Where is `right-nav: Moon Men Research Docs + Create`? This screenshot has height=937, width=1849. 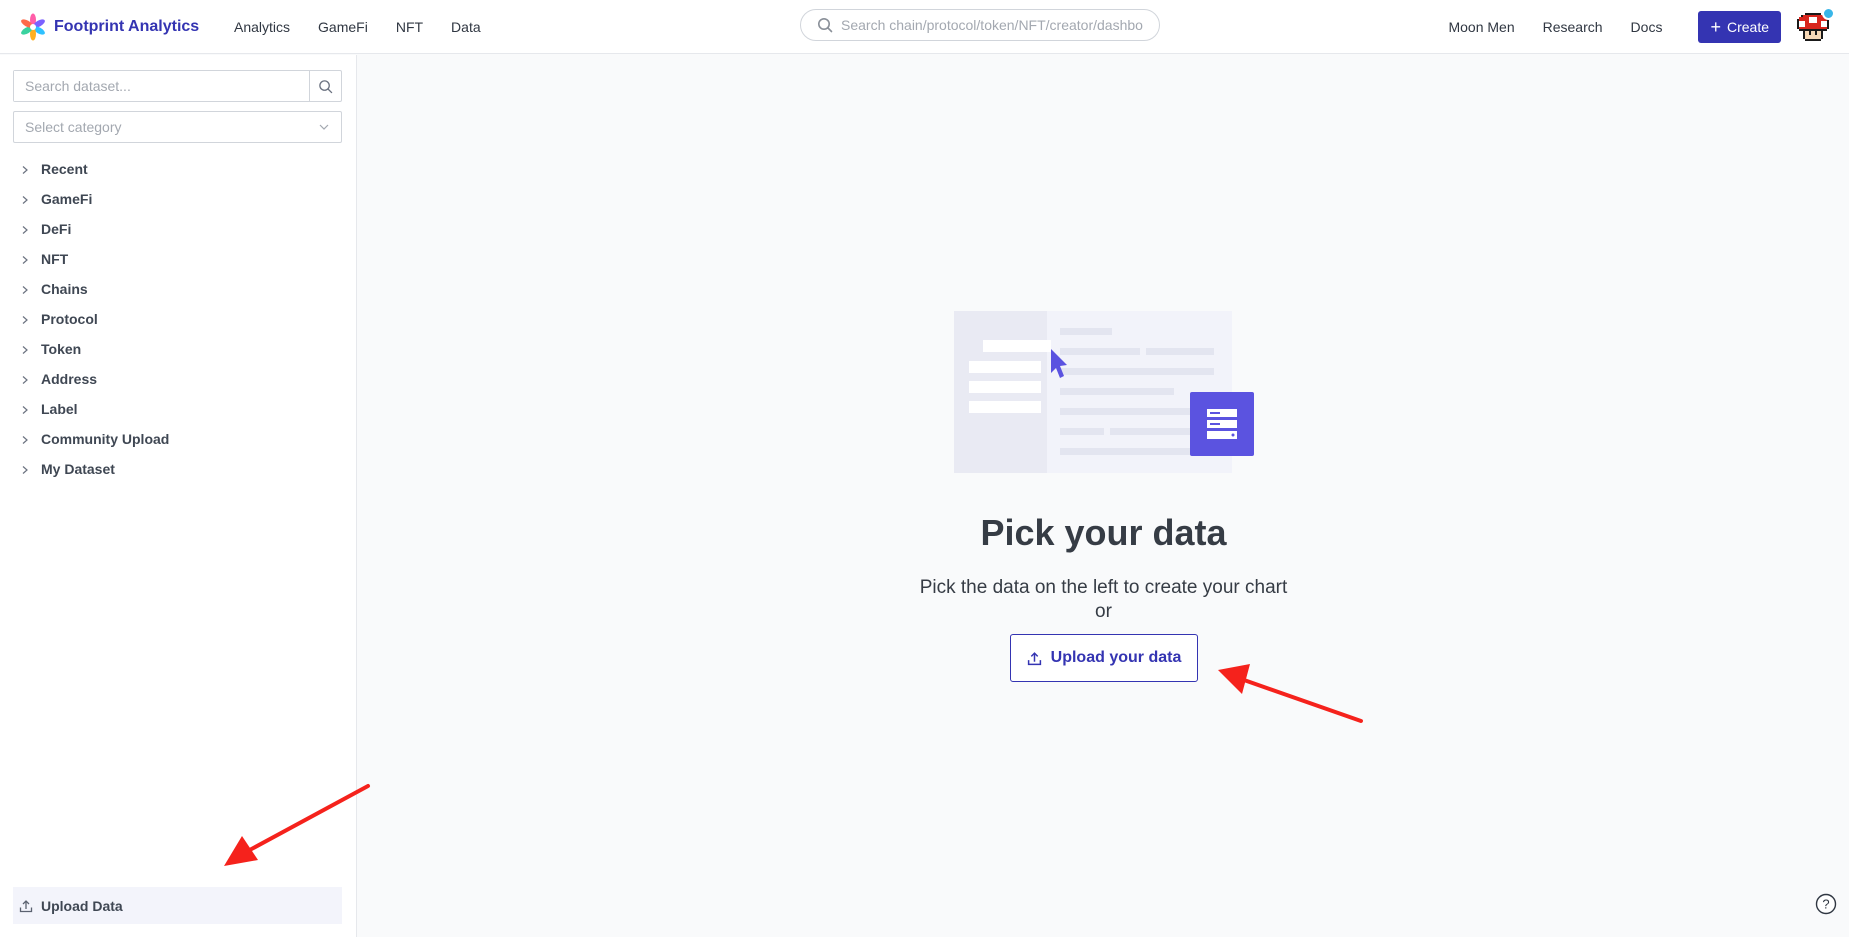
right-nav: Moon Men Research Docs + Create is located at coordinates (1648, 27).